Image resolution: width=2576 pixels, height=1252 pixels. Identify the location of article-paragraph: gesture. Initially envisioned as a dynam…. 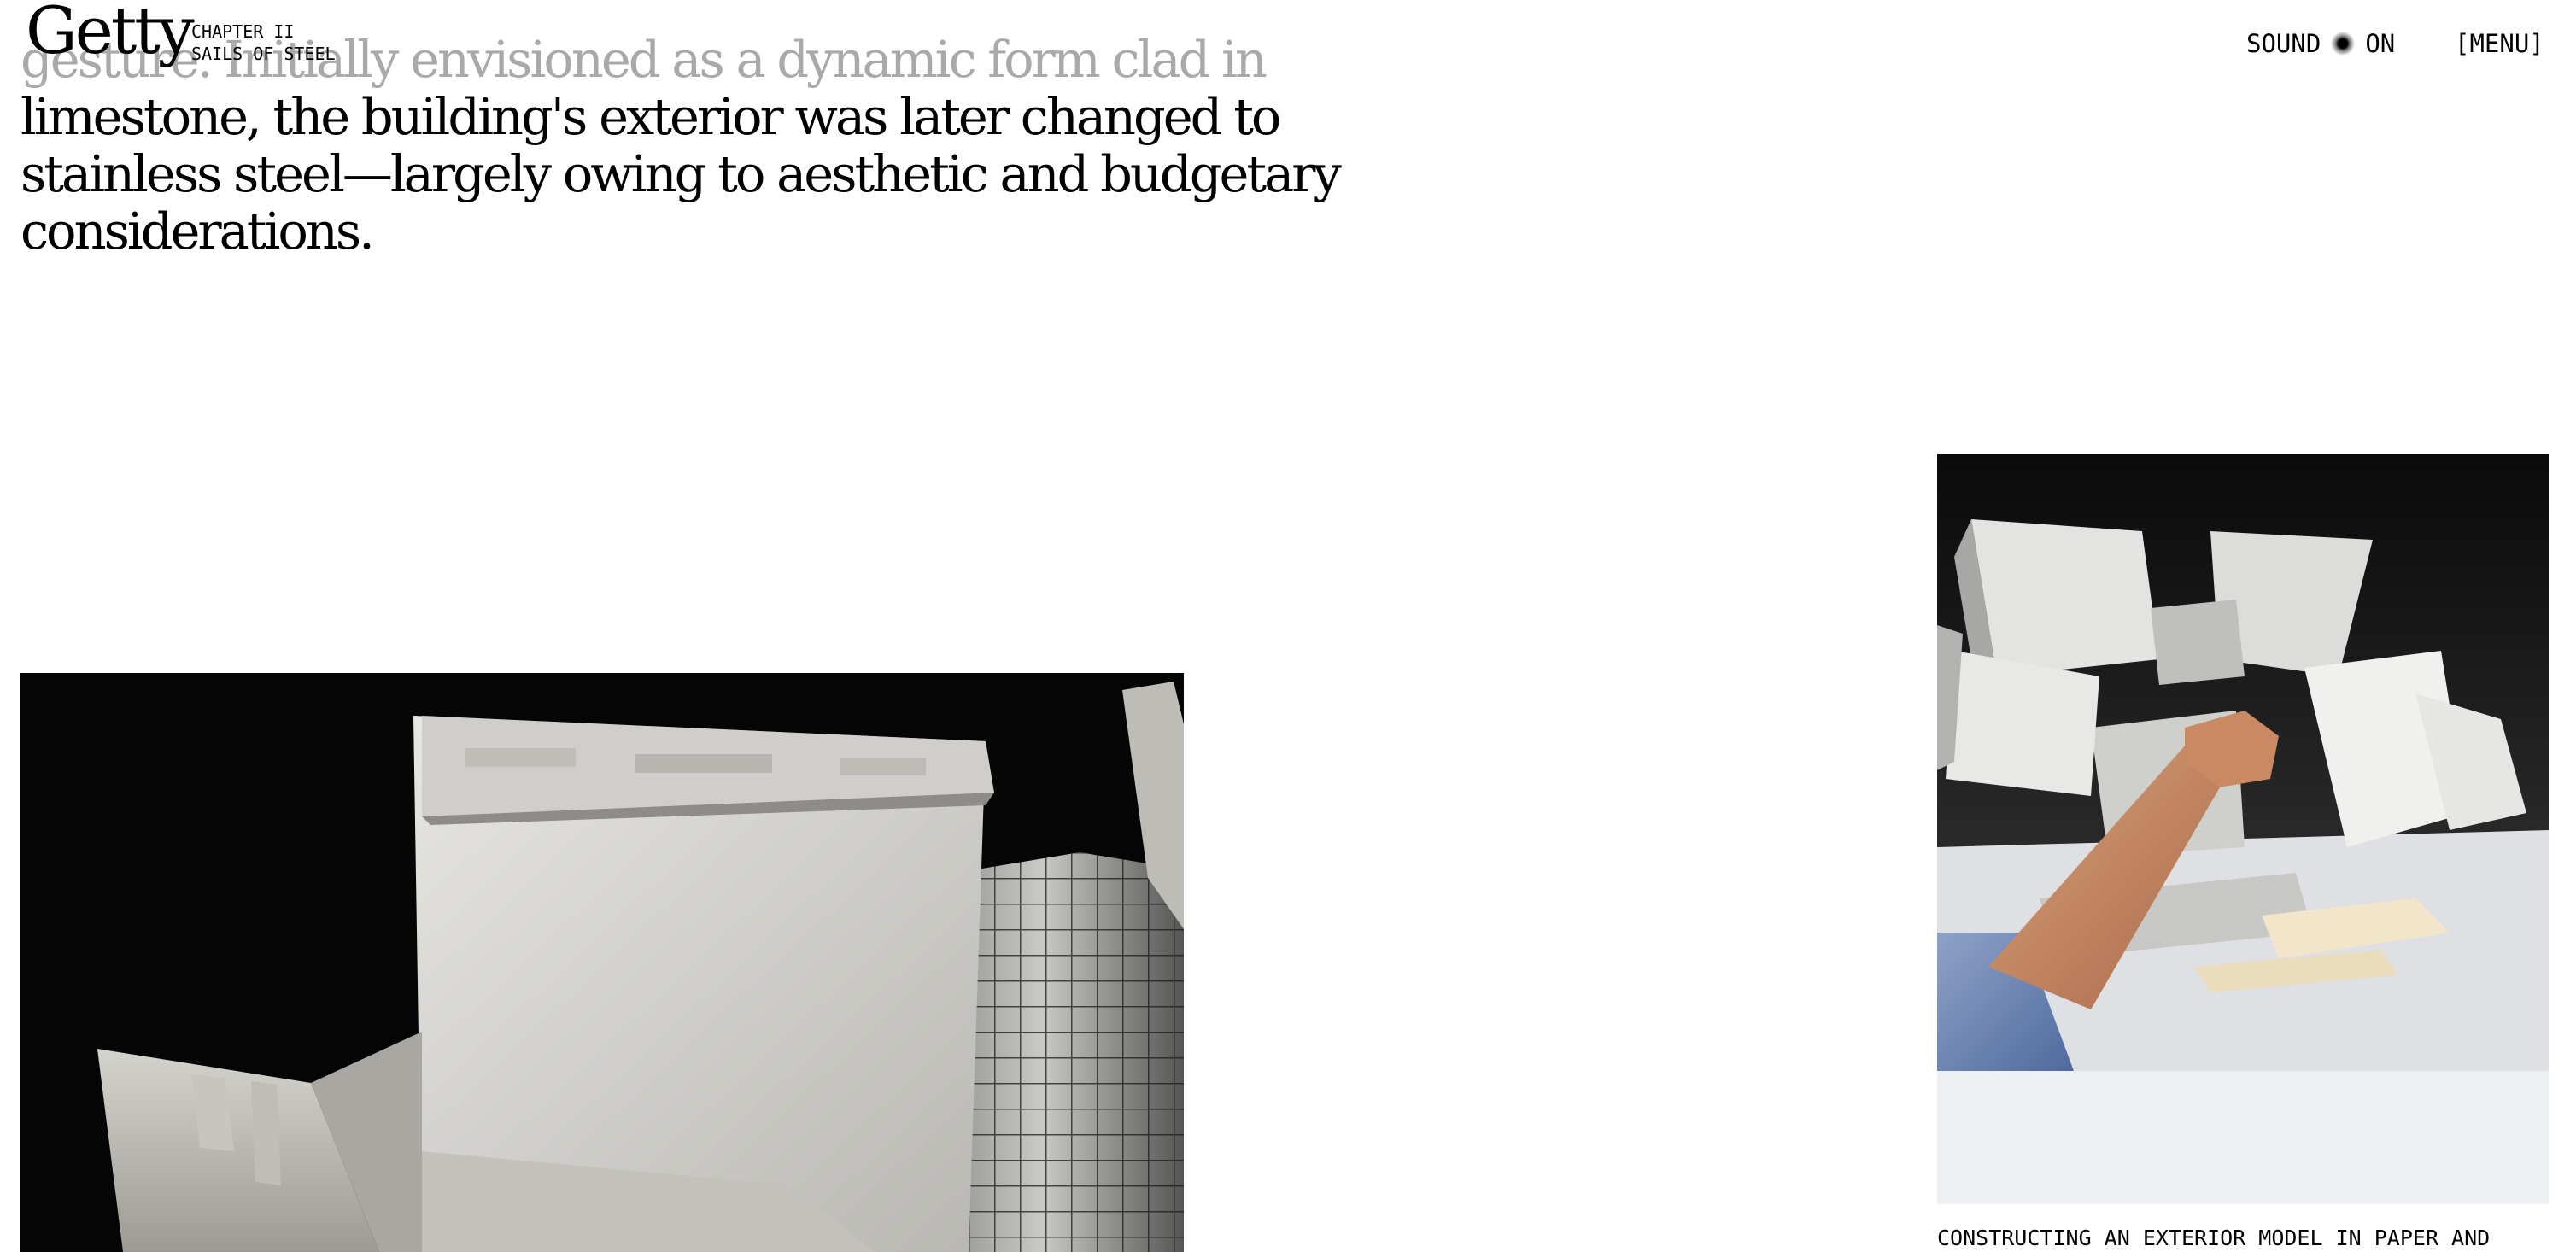
(681, 145).